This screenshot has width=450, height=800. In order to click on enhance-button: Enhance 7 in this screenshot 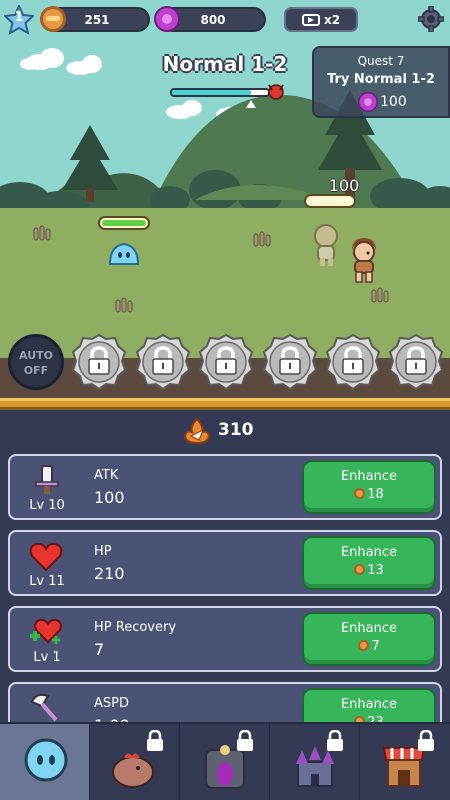, I will do `click(369, 639)`.